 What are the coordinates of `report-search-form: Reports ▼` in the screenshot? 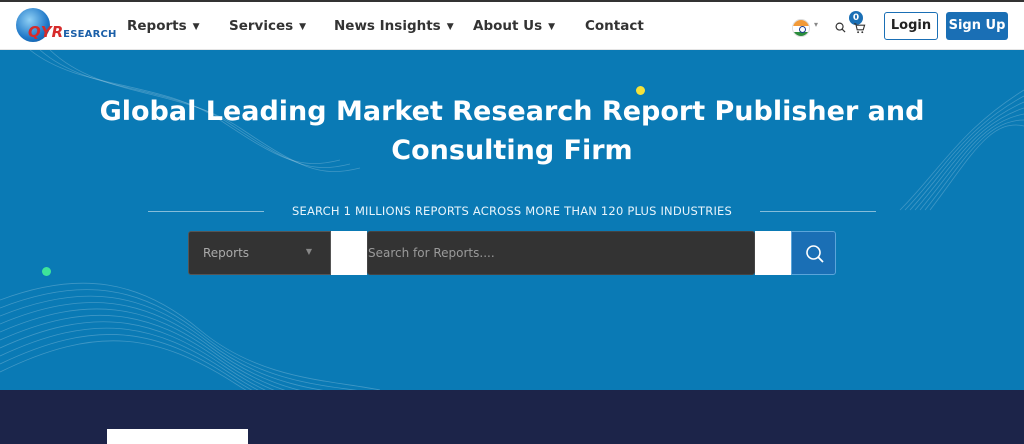 It's located at (512, 253).